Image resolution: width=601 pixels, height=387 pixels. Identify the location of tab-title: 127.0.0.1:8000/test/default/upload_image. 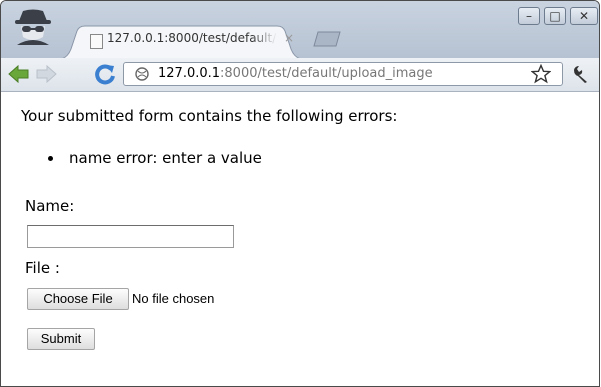
(192, 38).